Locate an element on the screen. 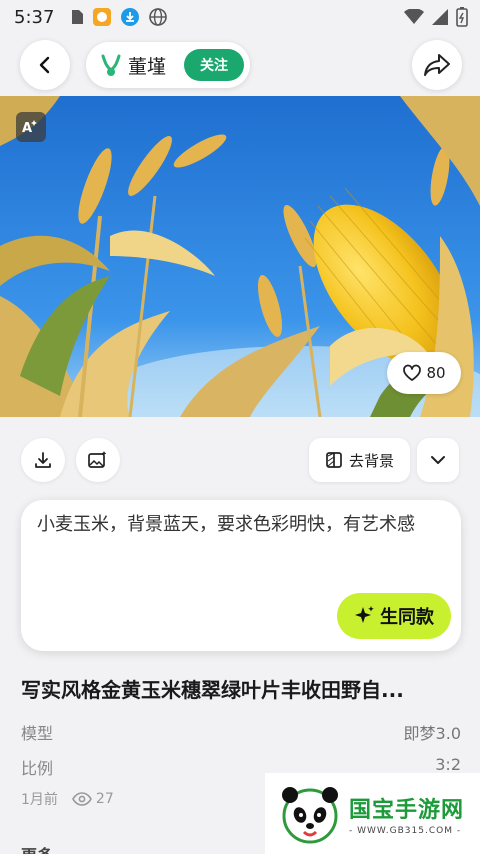 The width and height of the screenshot is (480, 854). more-options-button is located at coordinates (438, 460).